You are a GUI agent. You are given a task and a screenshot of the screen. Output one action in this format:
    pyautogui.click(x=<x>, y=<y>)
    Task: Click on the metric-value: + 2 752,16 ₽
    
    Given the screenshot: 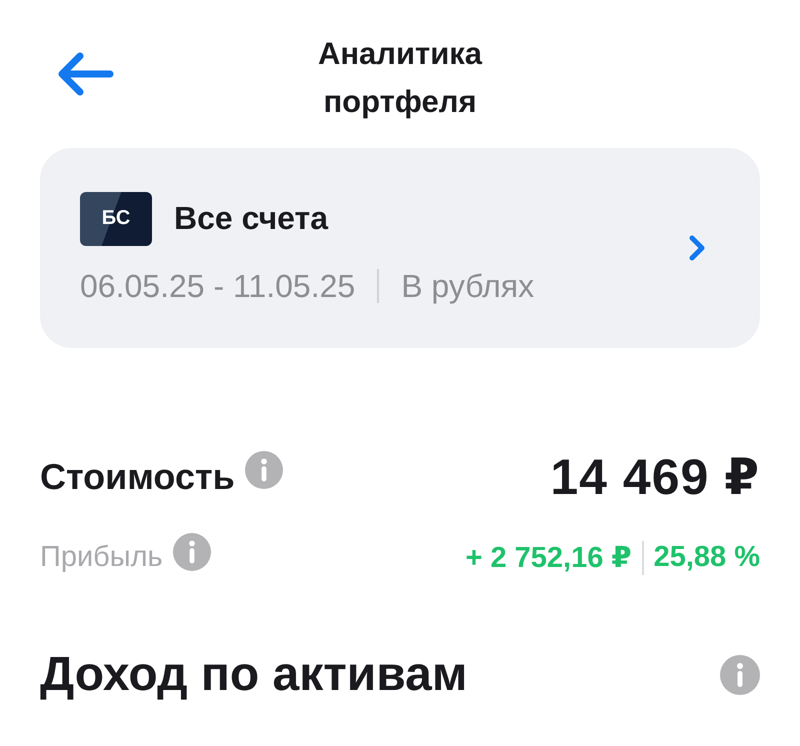 What is the action you would take?
    pyautogui.click(x=548, y=558)
    